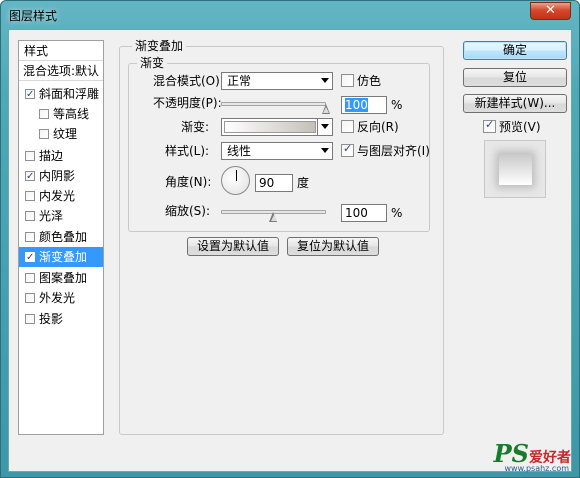 This screenshot has height=478, width=580. Describe the element at coordinates (393, 151) in the screenshot. I see `align-with-layer-label: 与图层对齐(I)` at that location.